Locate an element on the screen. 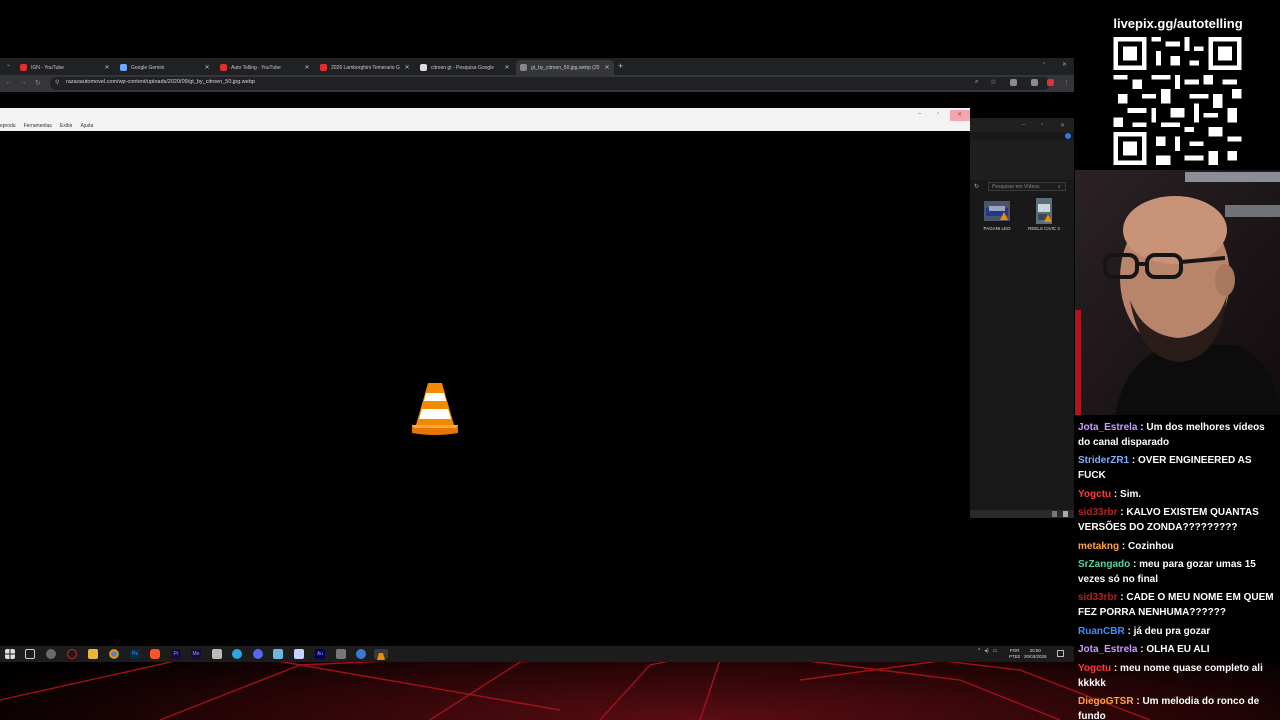  refresh-icon: ↻ is located at coordinates (976, 186).